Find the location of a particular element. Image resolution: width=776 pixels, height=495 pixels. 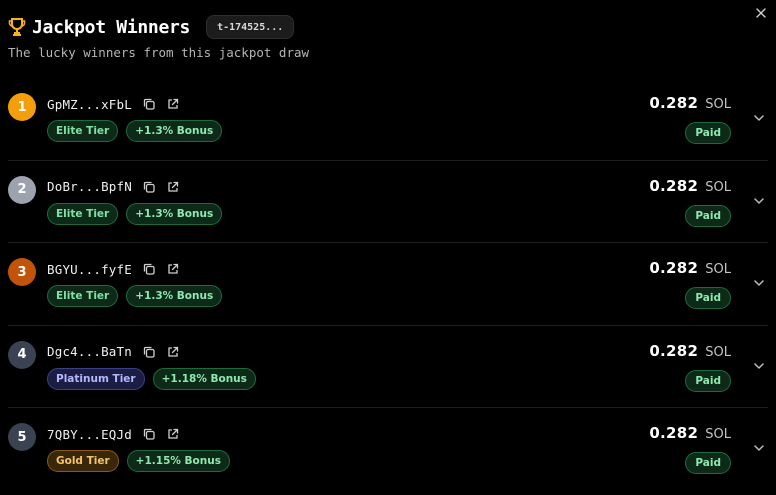

address-line: 7QBY...EQJd is located at coordinates (113, 434).